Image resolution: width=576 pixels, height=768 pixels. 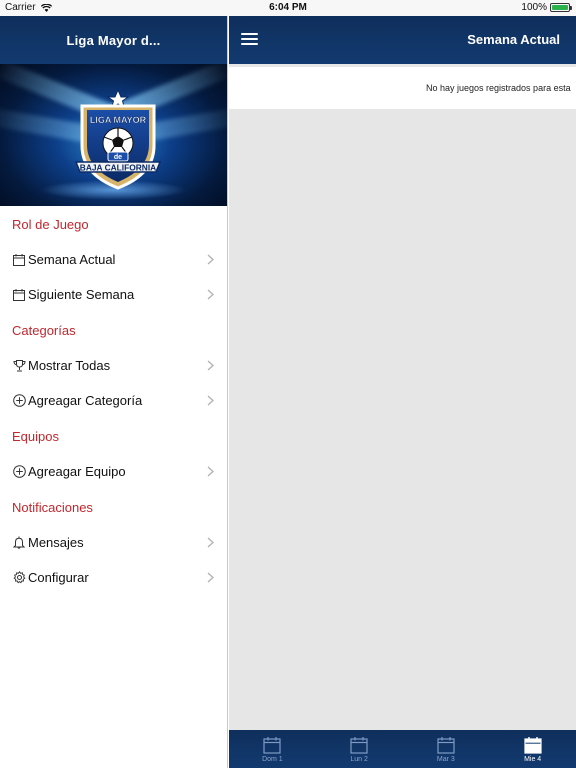 I want to click on hamburger-menu-icon, so click(x=249, y=40).